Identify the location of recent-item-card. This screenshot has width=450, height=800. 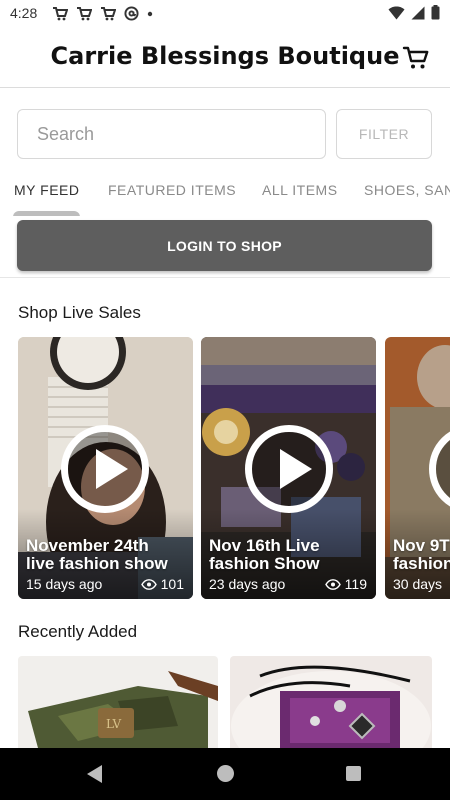
(331, 702).